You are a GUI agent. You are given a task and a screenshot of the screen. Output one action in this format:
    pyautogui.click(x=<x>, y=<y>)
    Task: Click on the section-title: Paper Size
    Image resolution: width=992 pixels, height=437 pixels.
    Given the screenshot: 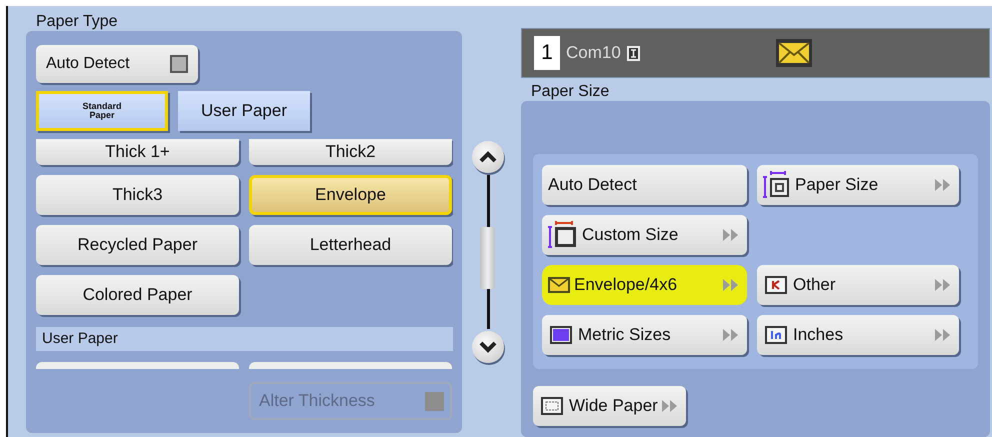 What is the action you would take?
    pyautogui.click(x=570, y=92)
    